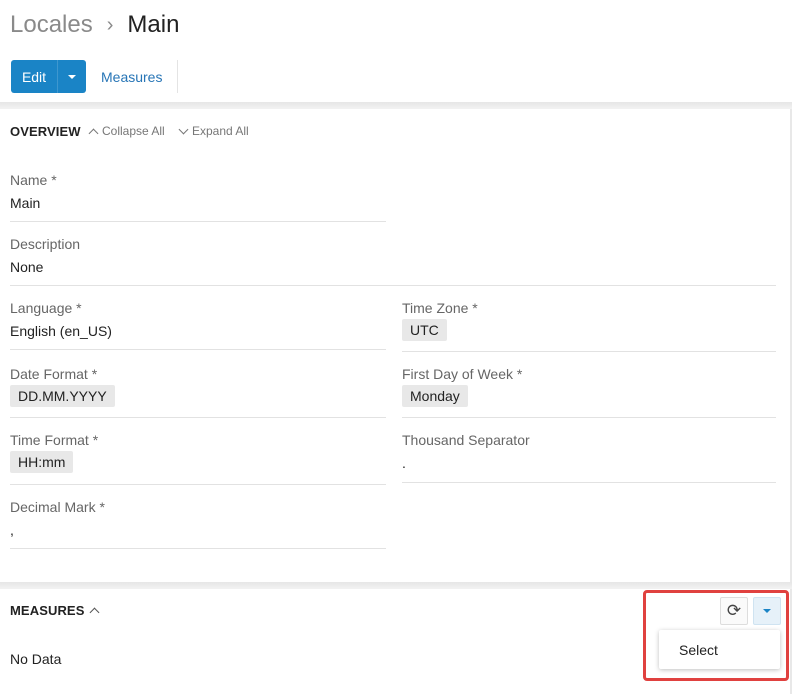  I want to click on thousand-separator-field: Thousand Separator ., so click(466, 451).